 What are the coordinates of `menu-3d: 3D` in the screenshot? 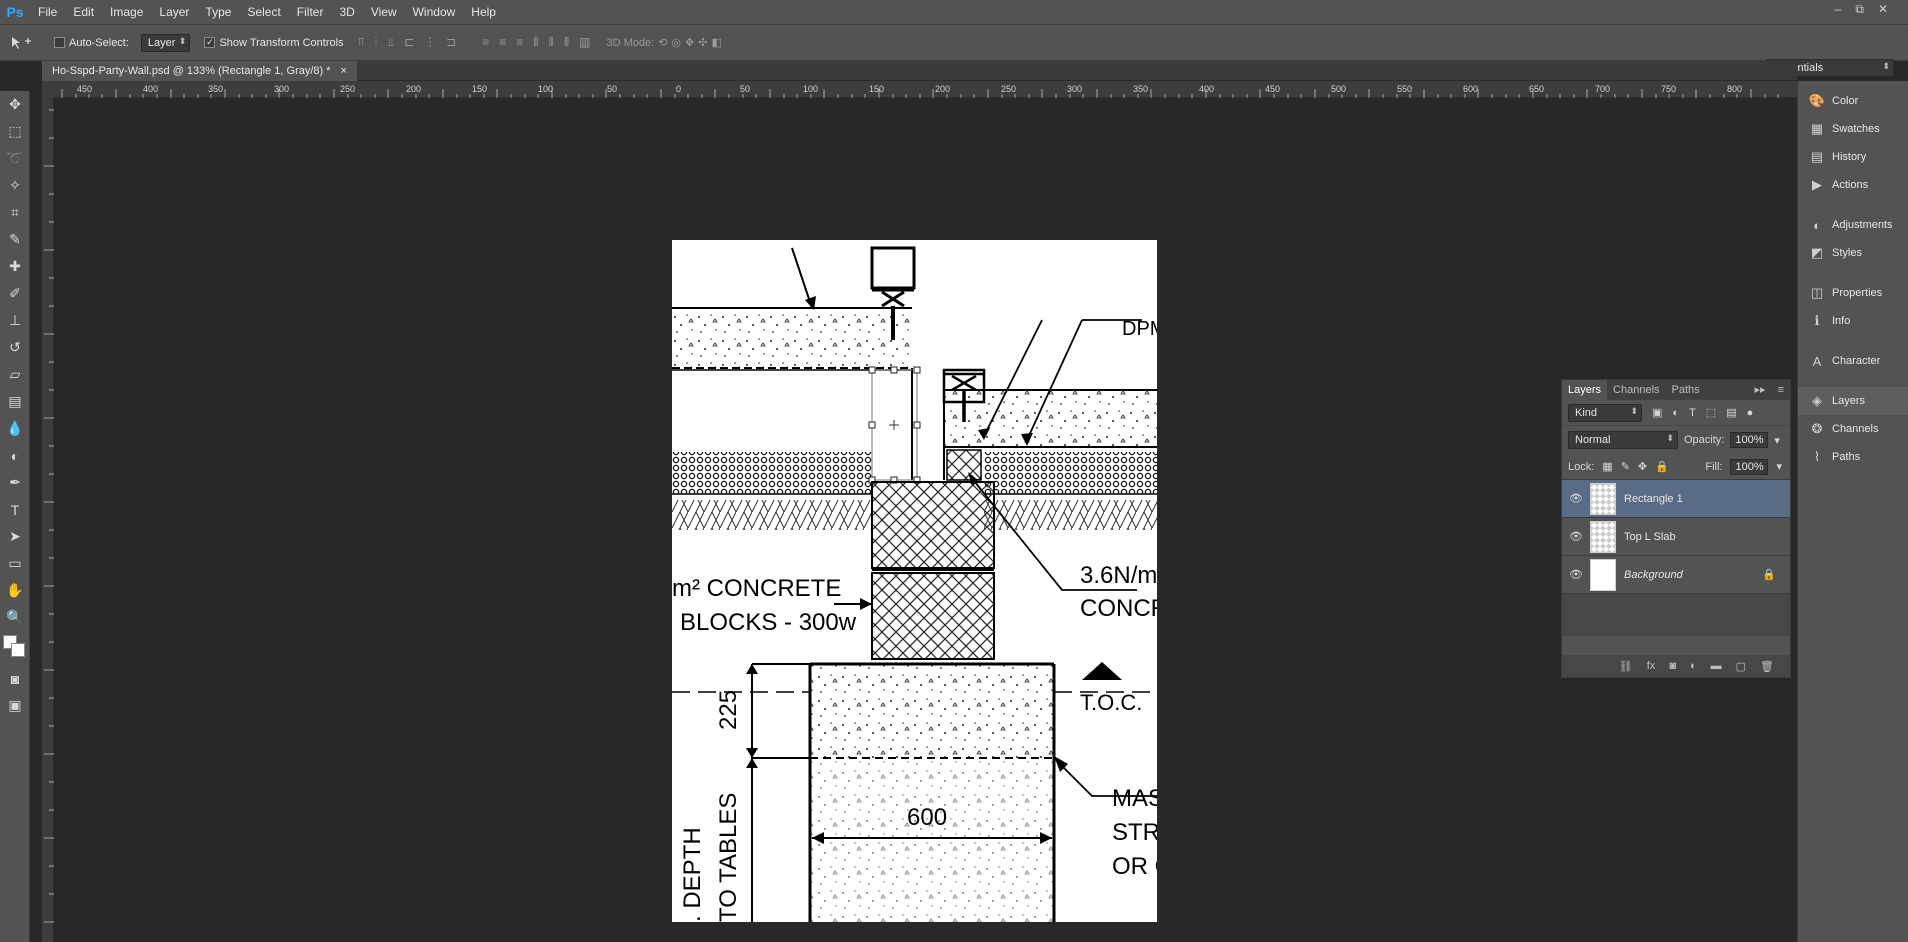 It's located at (346, 12).